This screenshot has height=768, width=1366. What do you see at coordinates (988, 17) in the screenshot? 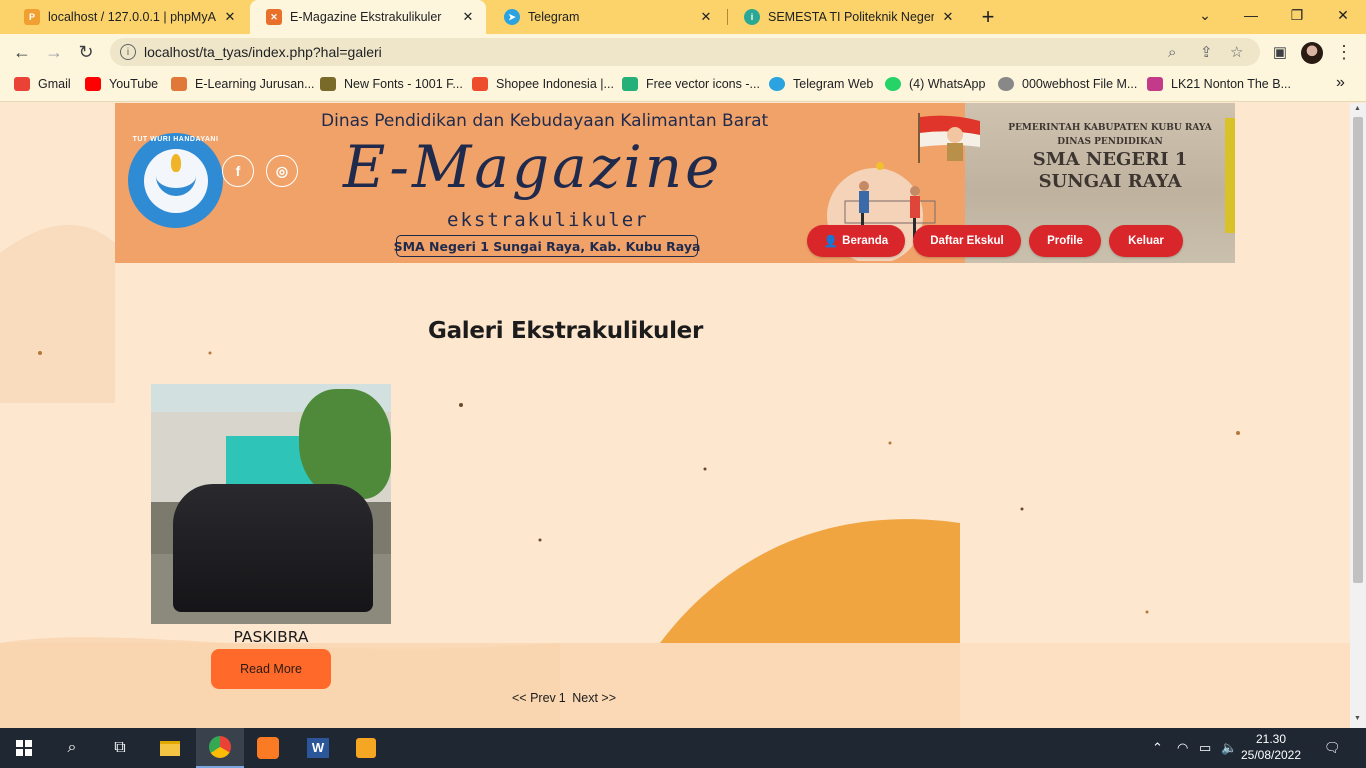
I see `new-tab-button: +` at bounding box center [988, 17].